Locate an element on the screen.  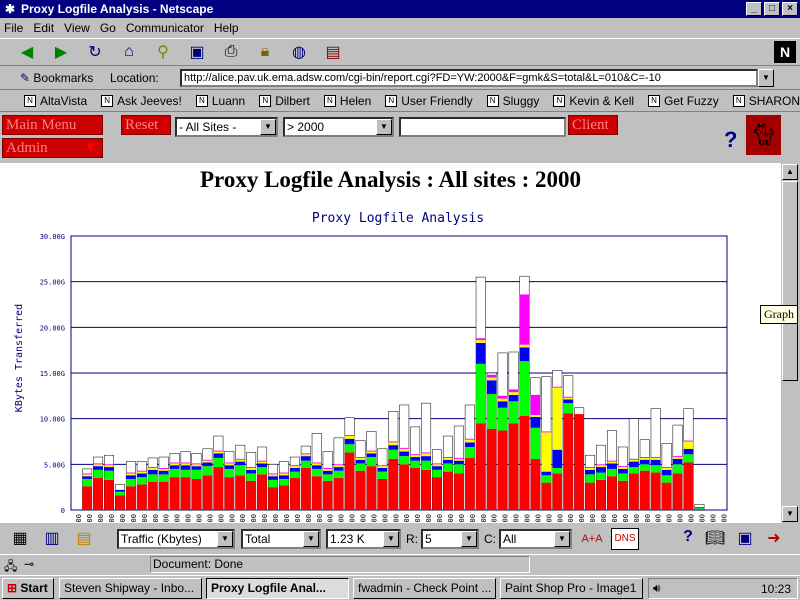
search-icon: ⚲ is located at coordinates (163, 52).